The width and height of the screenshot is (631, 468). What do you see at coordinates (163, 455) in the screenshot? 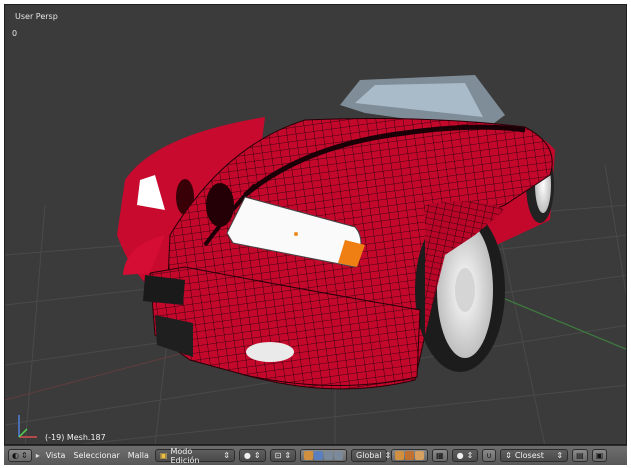
I see `mode-icon: ▣` at bounding box center [163, 455].